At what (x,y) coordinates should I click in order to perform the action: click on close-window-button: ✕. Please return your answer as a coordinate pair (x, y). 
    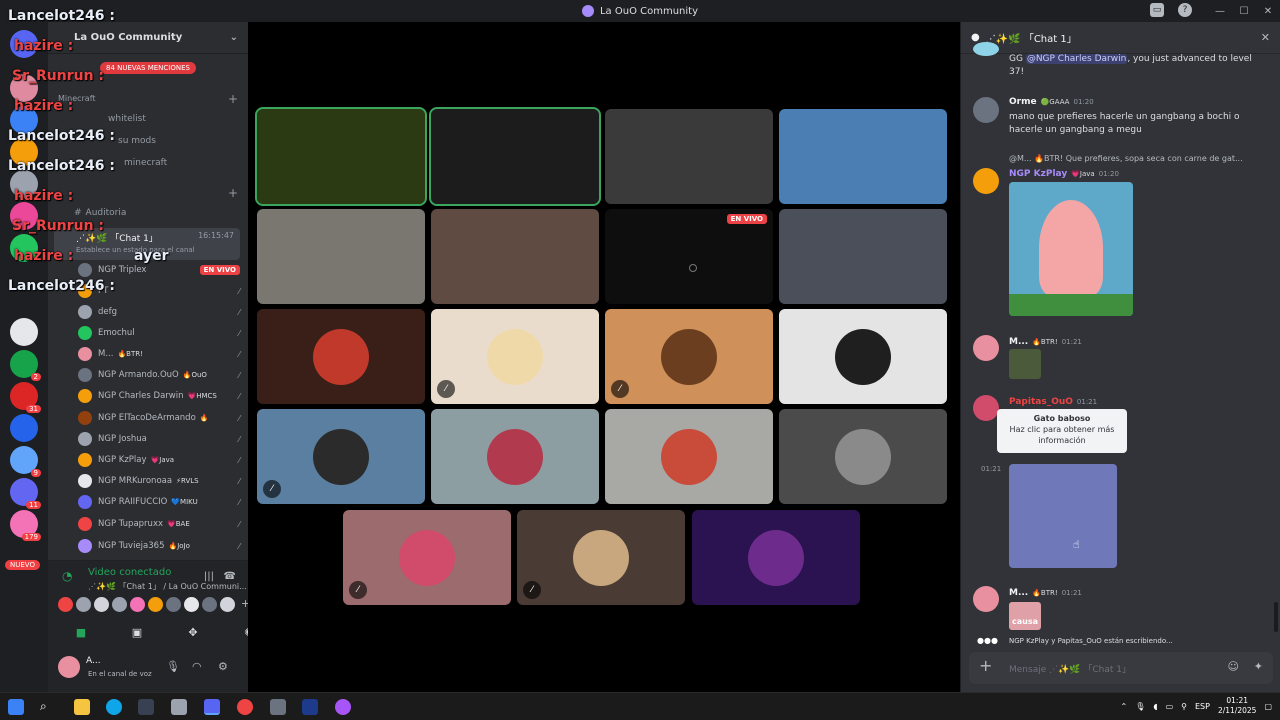
    Looking at the image, I should click on (1268, 11).